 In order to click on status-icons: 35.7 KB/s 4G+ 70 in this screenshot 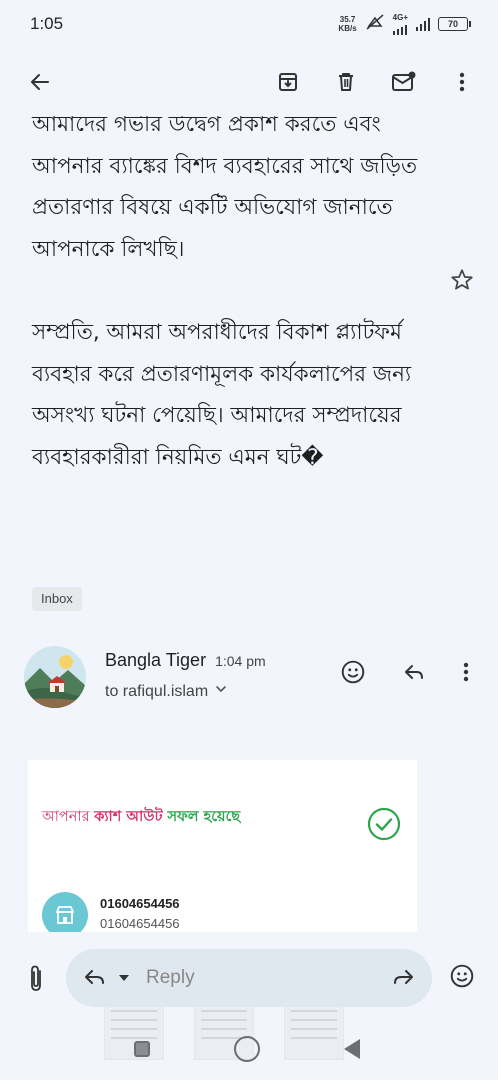, I will do `click(404, 24)`.